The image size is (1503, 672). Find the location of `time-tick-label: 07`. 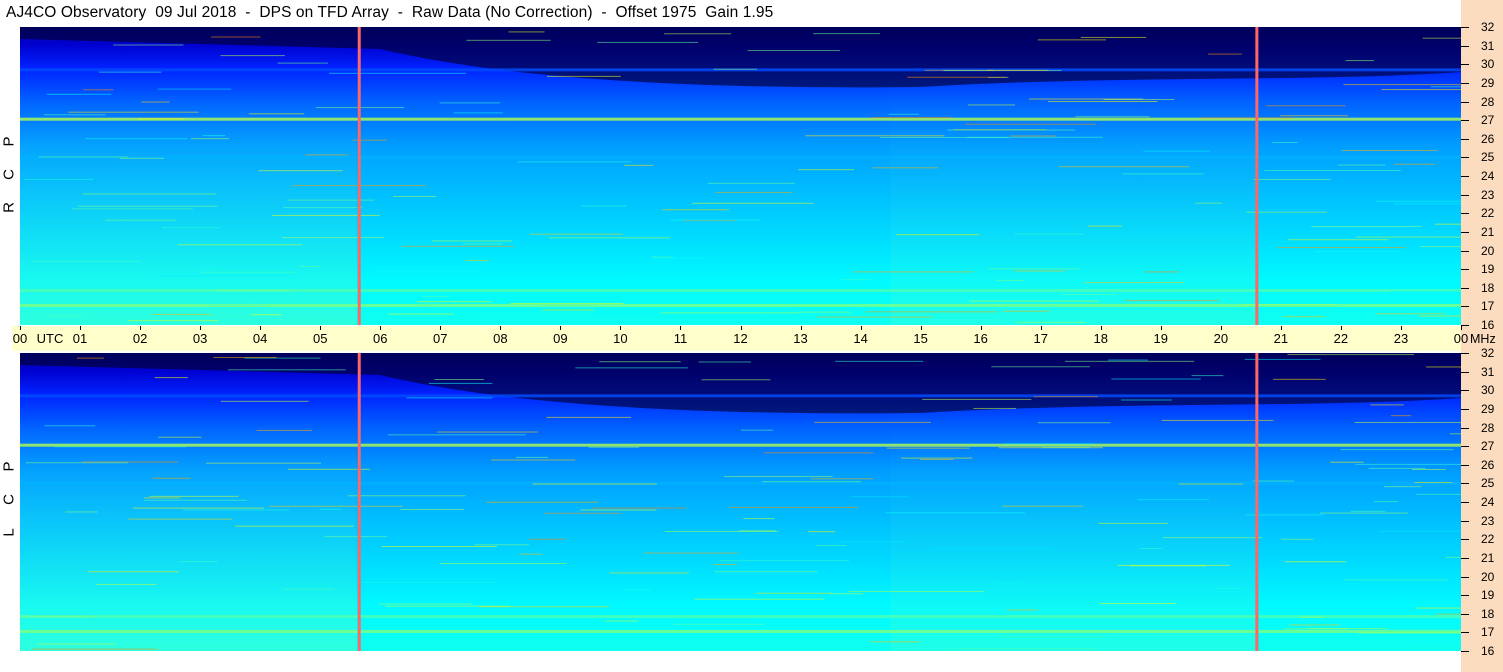

time-tick-label: 07 is located at coordinates (440, 338).